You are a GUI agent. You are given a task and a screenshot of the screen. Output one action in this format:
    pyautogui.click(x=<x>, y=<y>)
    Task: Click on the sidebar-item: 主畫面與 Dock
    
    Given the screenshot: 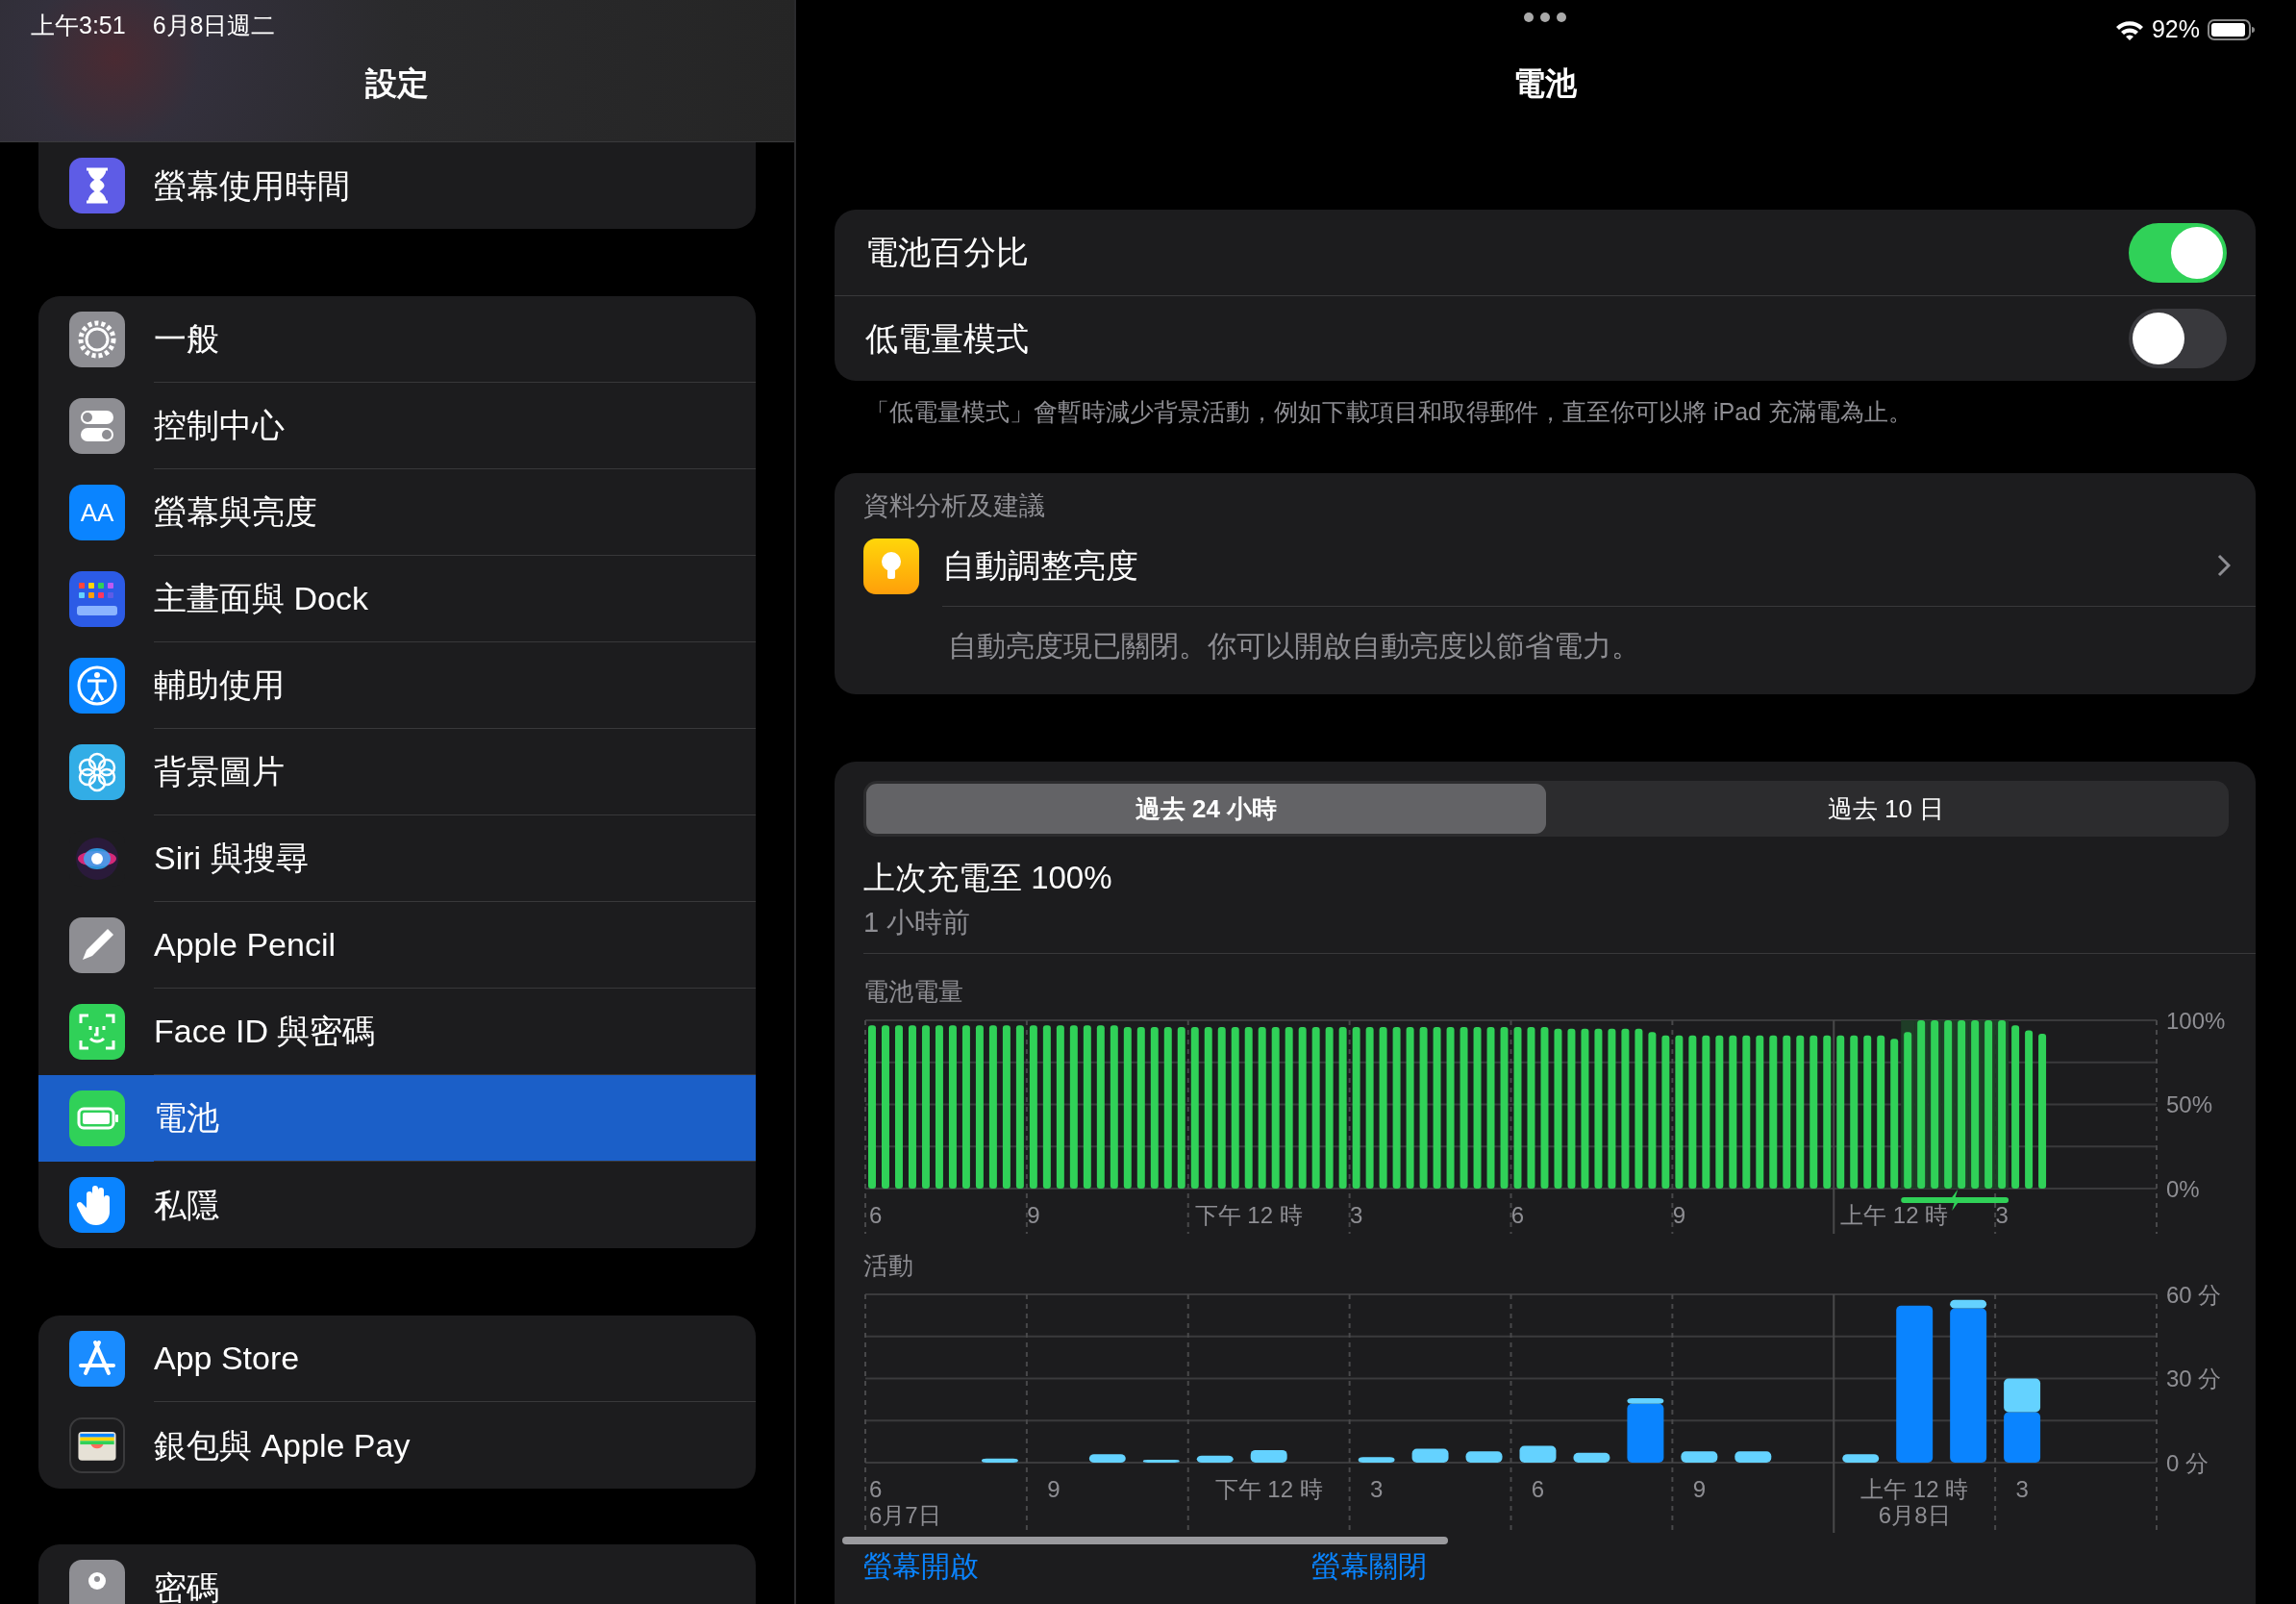 What is the action you would take?
    pyautogui.click(x=397, y=599)
    